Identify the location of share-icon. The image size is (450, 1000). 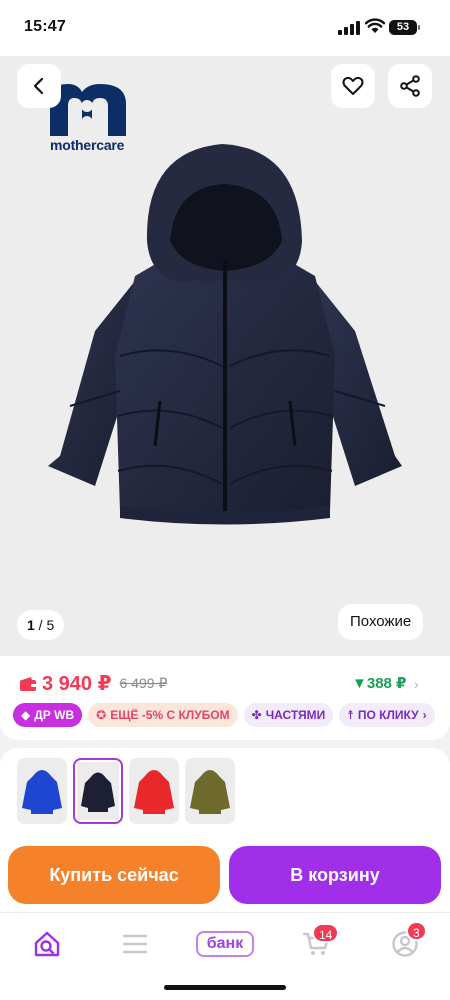
(410, 86).